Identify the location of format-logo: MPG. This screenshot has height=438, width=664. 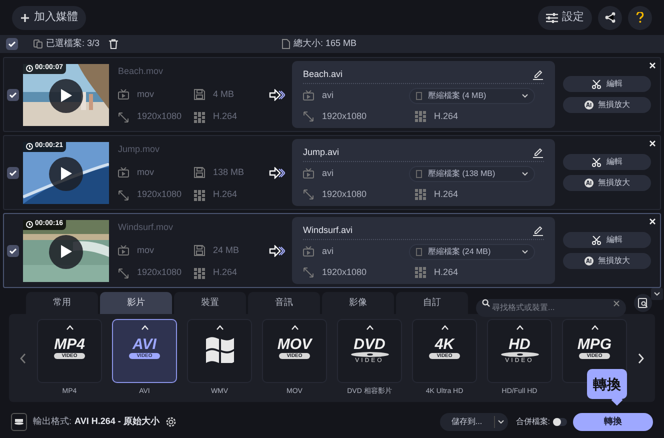
(594, 344).